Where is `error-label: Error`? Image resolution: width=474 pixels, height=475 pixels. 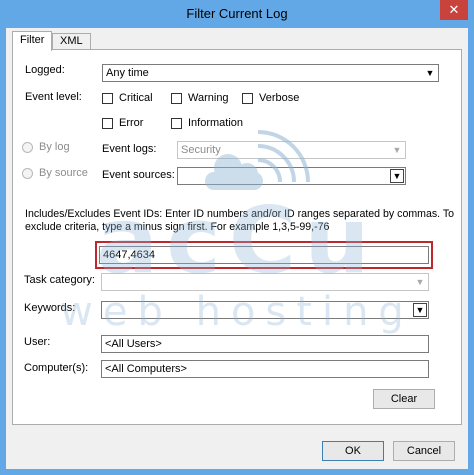
error-label: Error is located at coordinates (131, 123).